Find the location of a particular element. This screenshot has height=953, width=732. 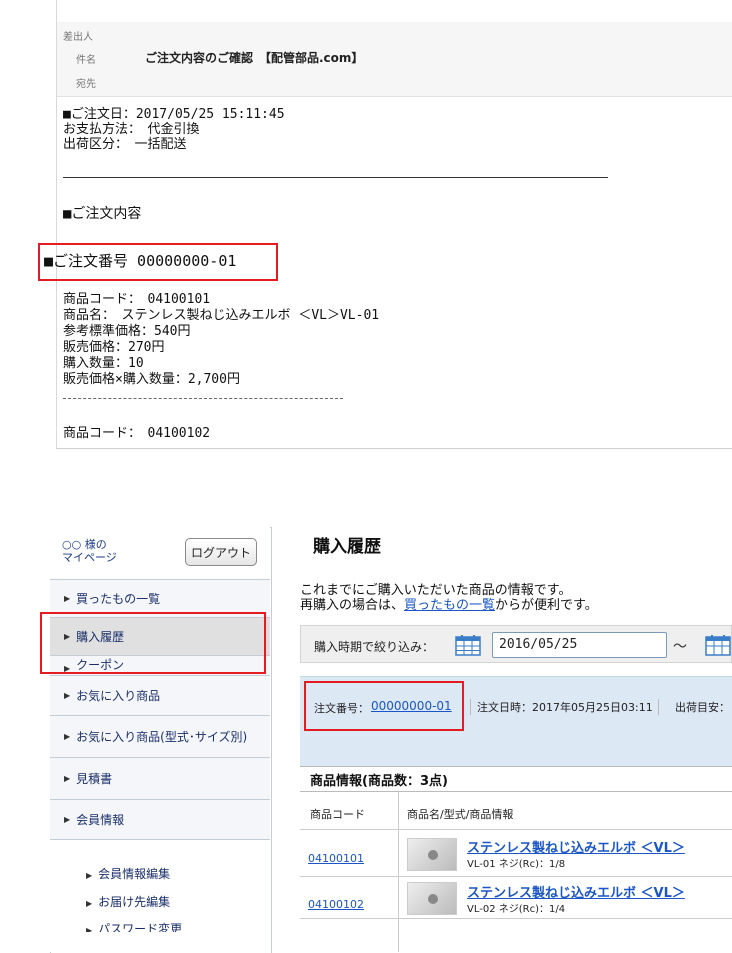

email-to-label: 宛先 is located at coordinates (86, 84).